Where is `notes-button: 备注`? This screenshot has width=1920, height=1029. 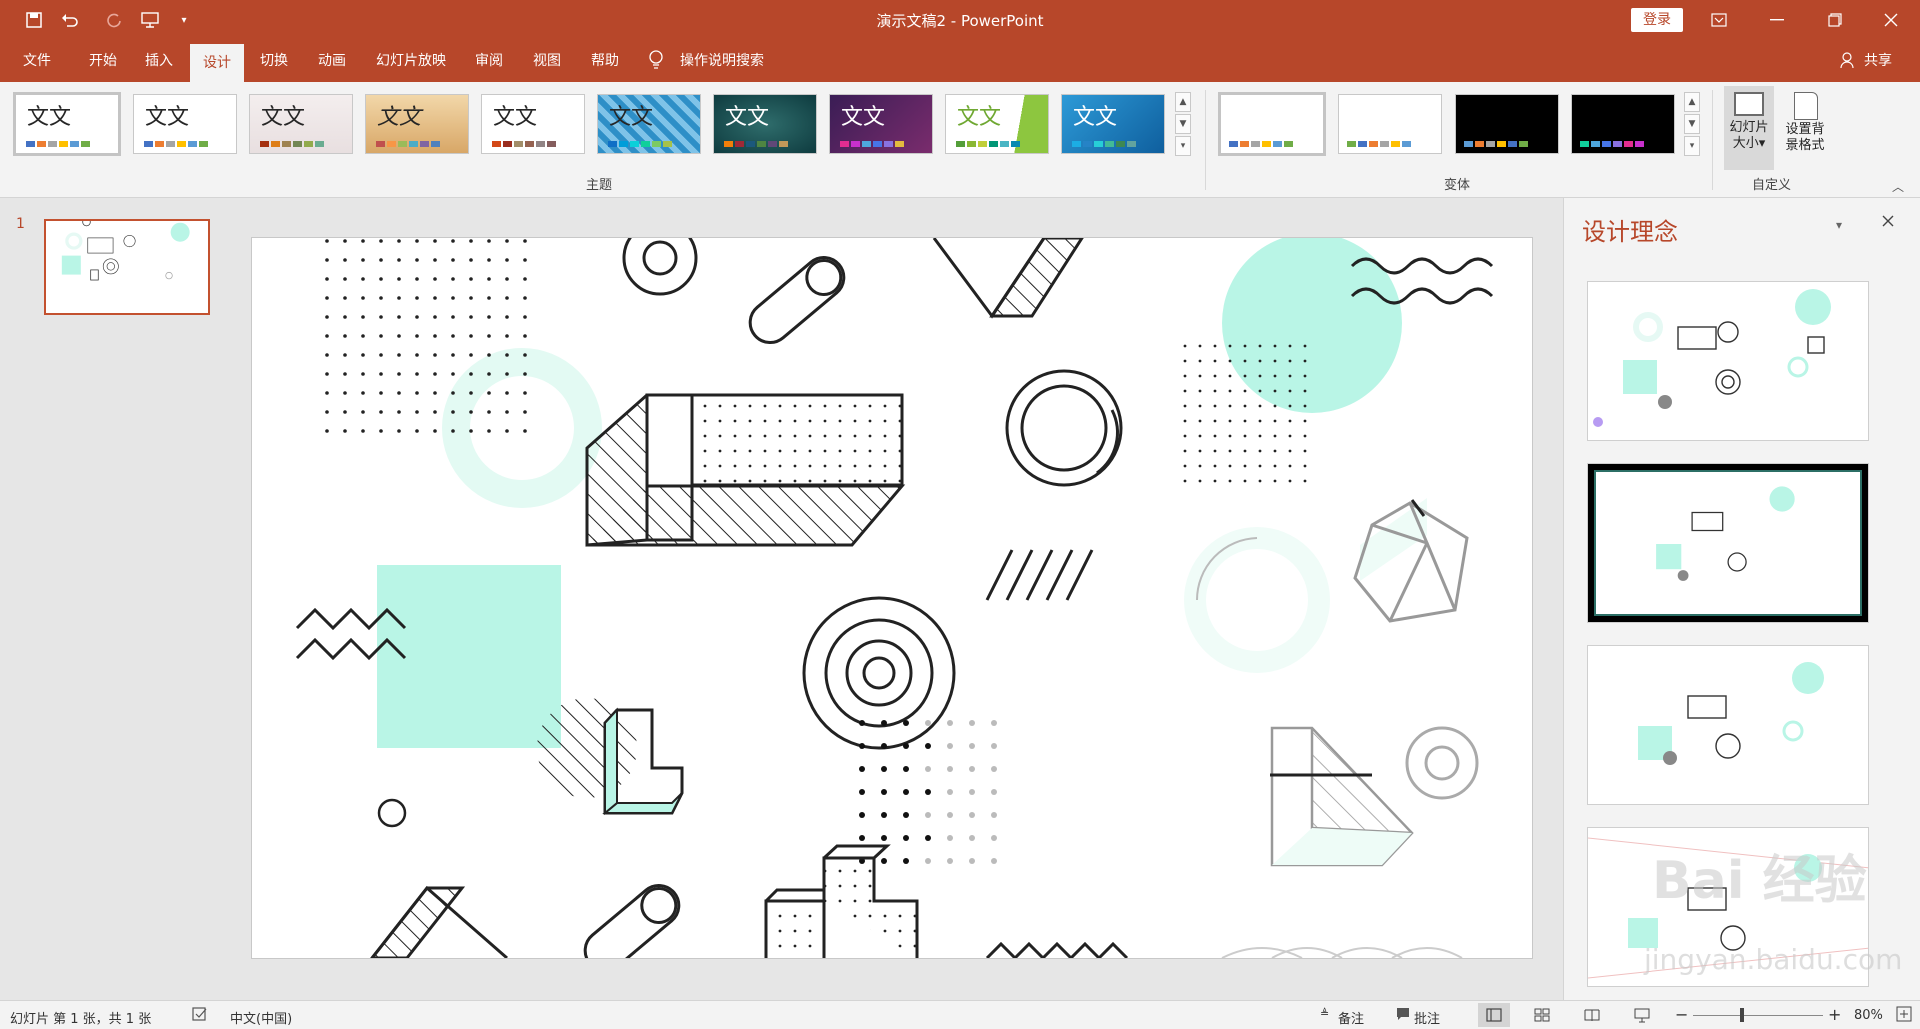
notes-button: 备注 is located at coordinates (1351, 1017).